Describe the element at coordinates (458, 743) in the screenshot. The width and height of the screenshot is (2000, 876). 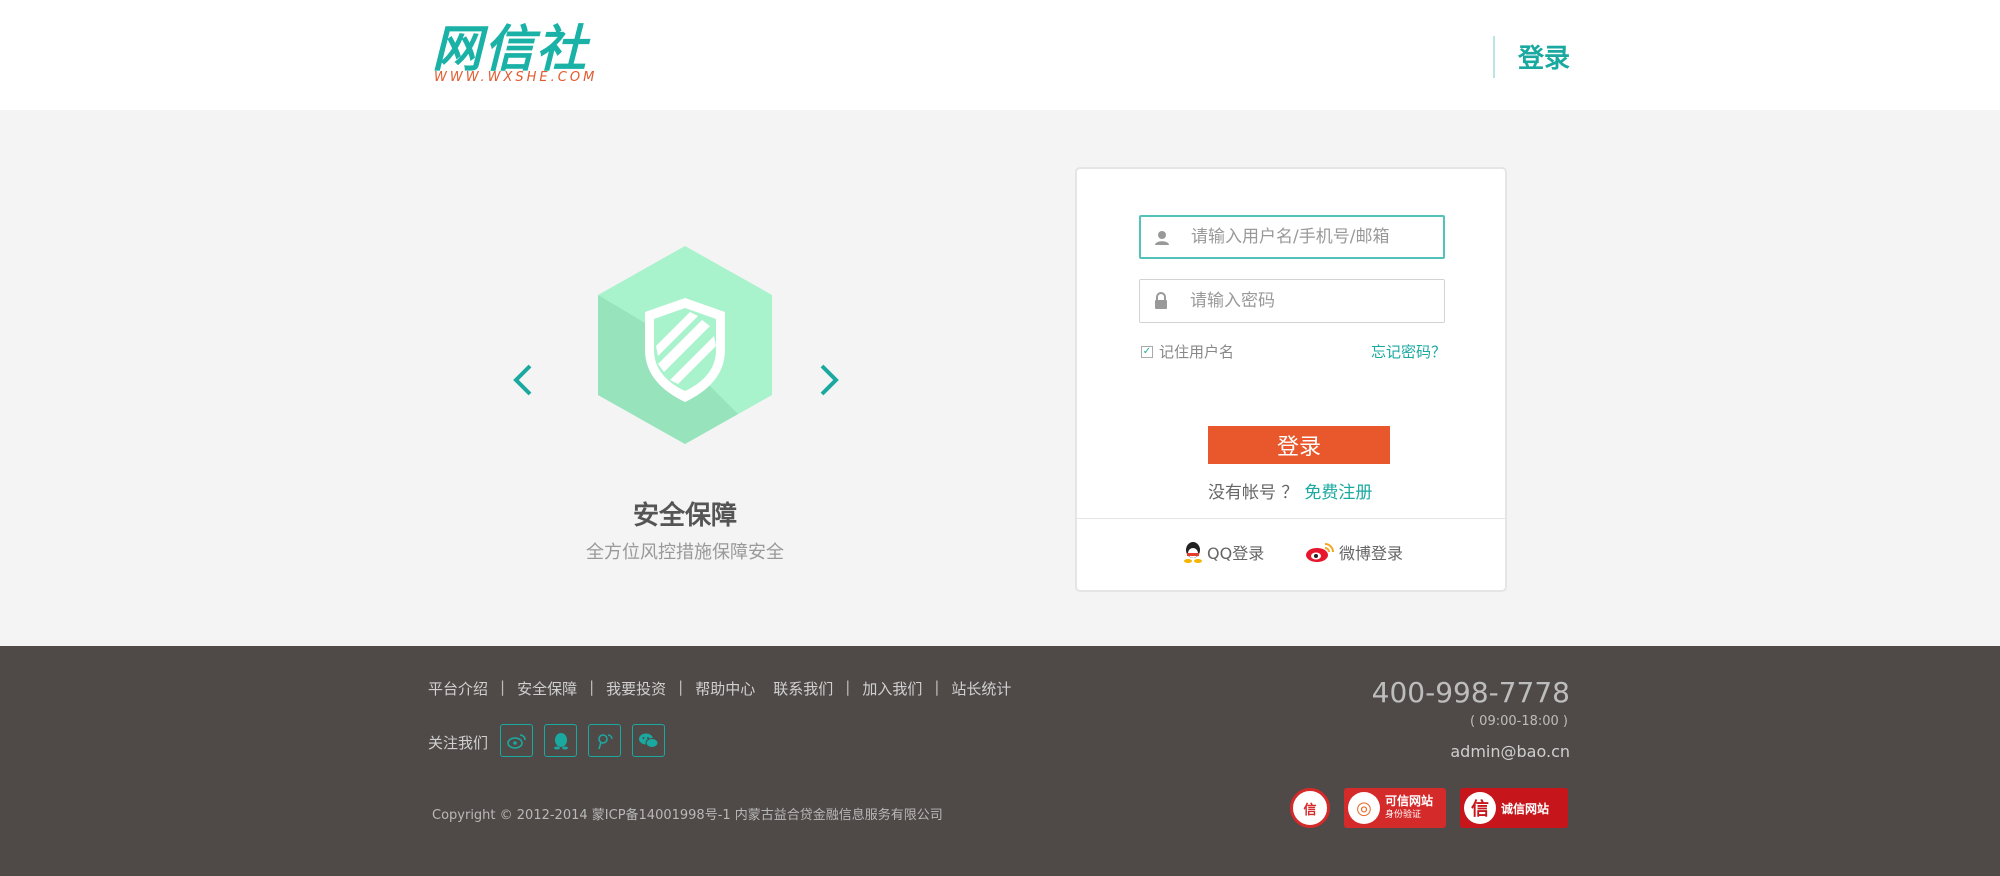
I see `follow-us-label: 关注我们` at that location.